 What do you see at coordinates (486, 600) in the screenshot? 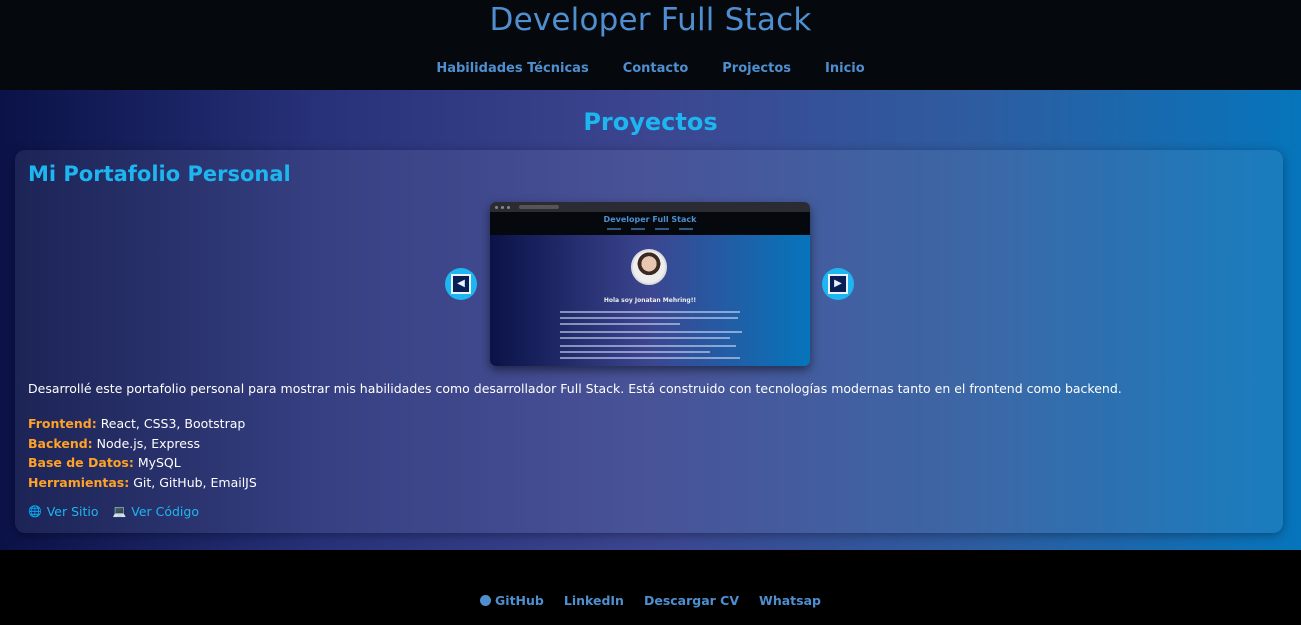
I see `github-icon` at bounding box center [486, 600].